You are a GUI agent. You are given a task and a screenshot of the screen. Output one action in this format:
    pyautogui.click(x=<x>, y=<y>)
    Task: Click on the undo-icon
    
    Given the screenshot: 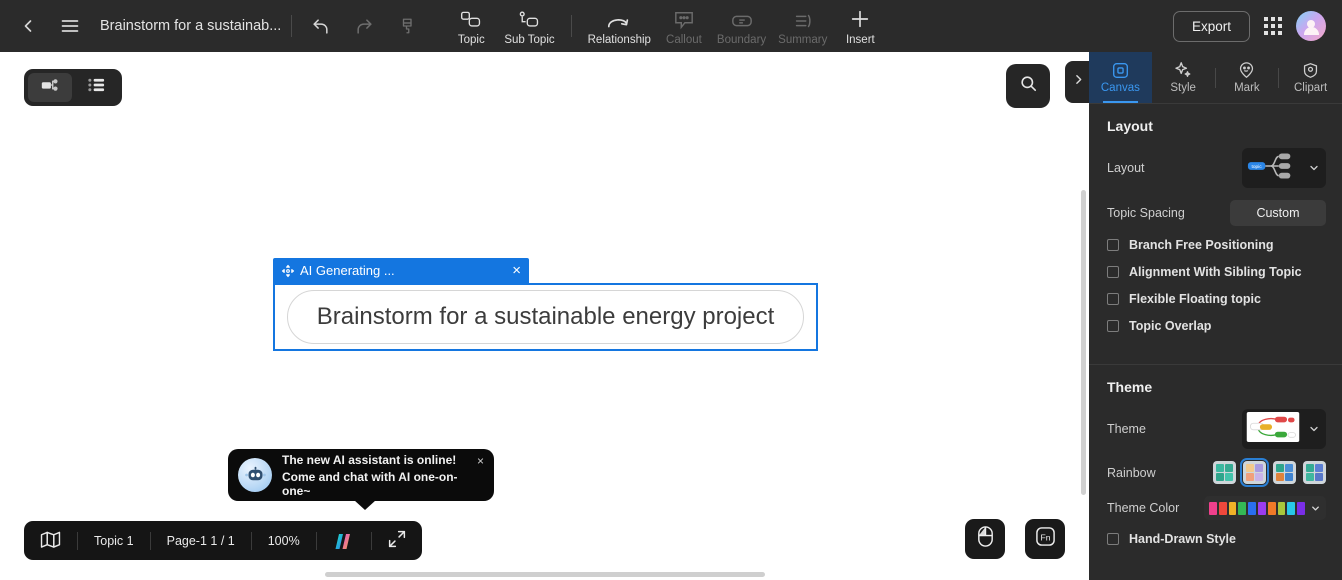 What is the action you would take?
    pyautogui.click(x=320, y=26)
    